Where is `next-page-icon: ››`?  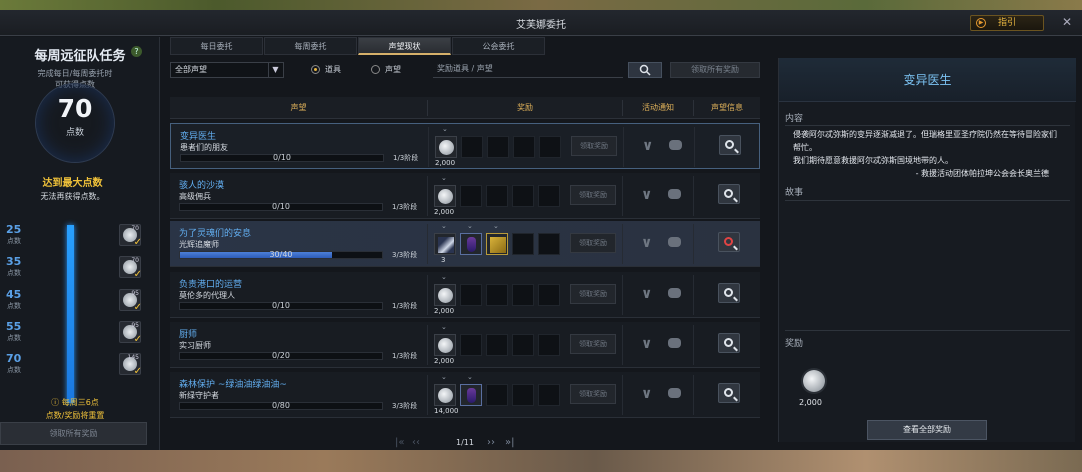 next-page-icon: ›› is located at coordinates (491, 442).